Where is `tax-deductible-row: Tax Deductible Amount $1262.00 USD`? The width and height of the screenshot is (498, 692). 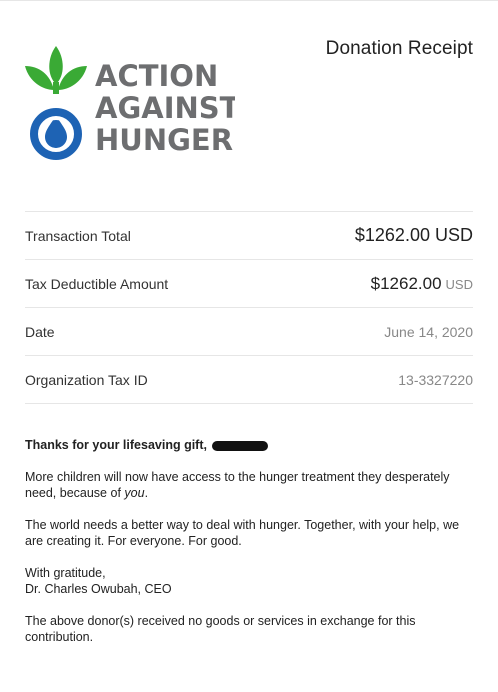
tax-deductible-row: Tax Deductible Amount $1262.00 USD is located at coordinates (249, 283).